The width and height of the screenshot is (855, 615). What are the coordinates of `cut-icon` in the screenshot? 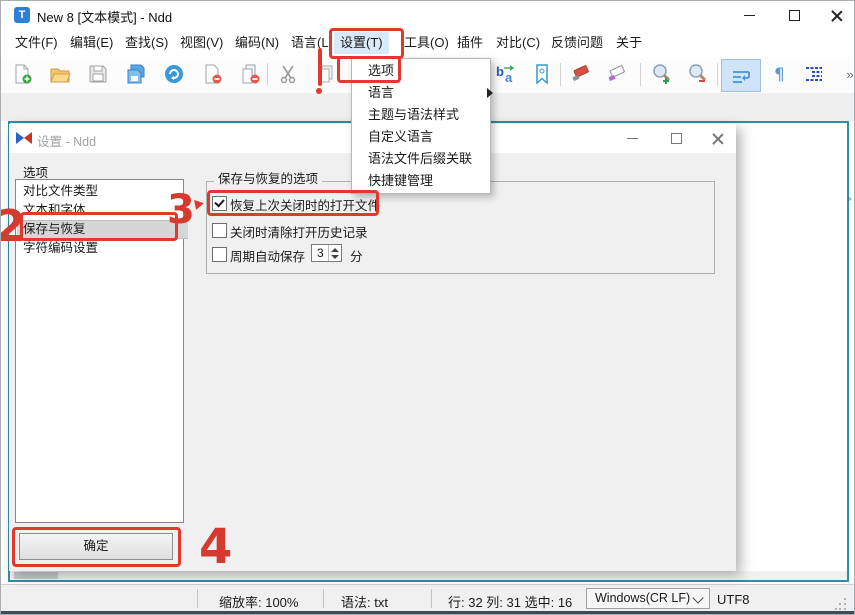 It's located at (288, 74).